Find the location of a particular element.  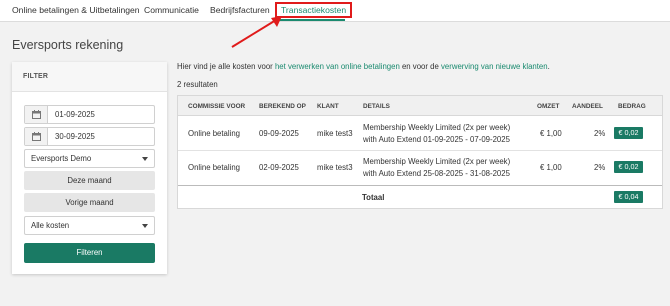

tab-online-payments: Online betalingen & Uitbetalingen is located at coordinates (76, 10).